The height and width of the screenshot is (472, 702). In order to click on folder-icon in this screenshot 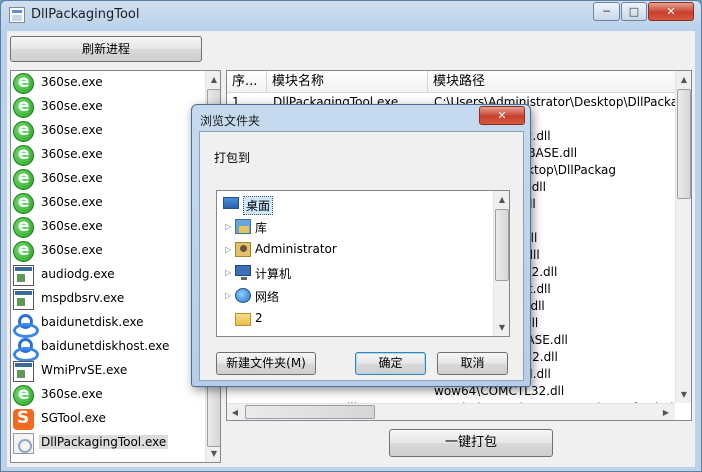, I will do `click(243, 319)`.